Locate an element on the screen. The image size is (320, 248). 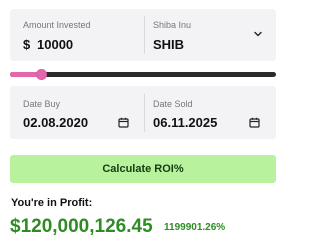
investment-divider is located at coordinates (144, 35).